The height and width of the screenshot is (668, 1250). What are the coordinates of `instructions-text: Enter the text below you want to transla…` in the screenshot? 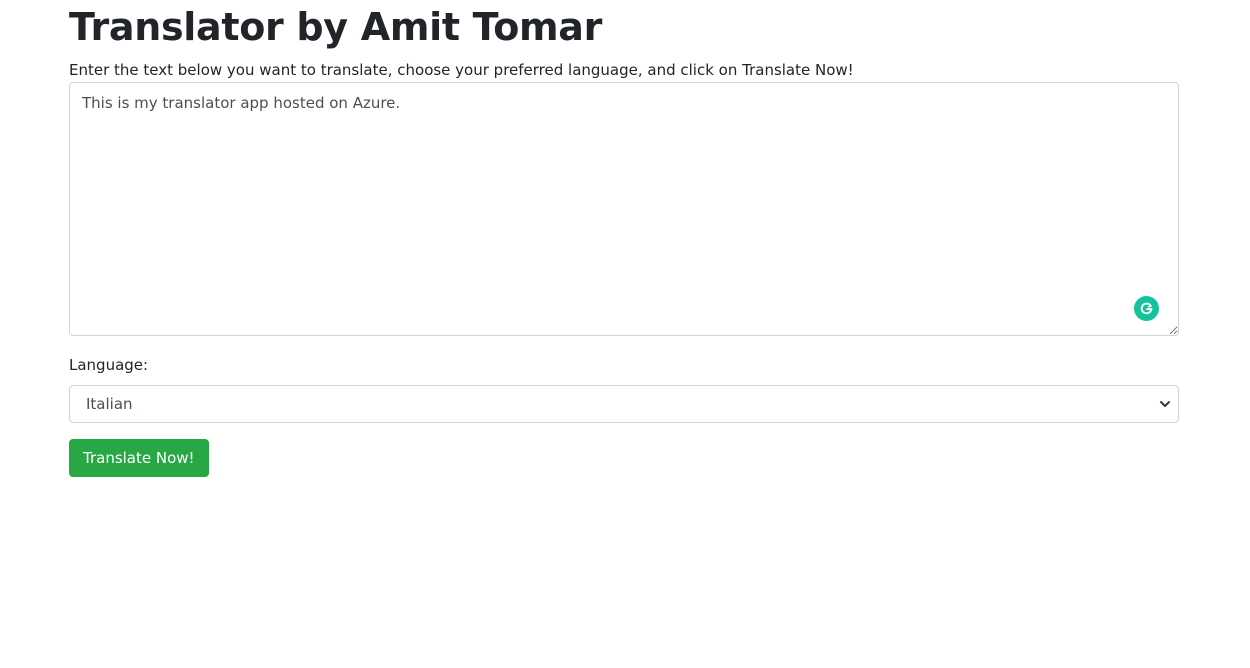 It's located at (461, 70).